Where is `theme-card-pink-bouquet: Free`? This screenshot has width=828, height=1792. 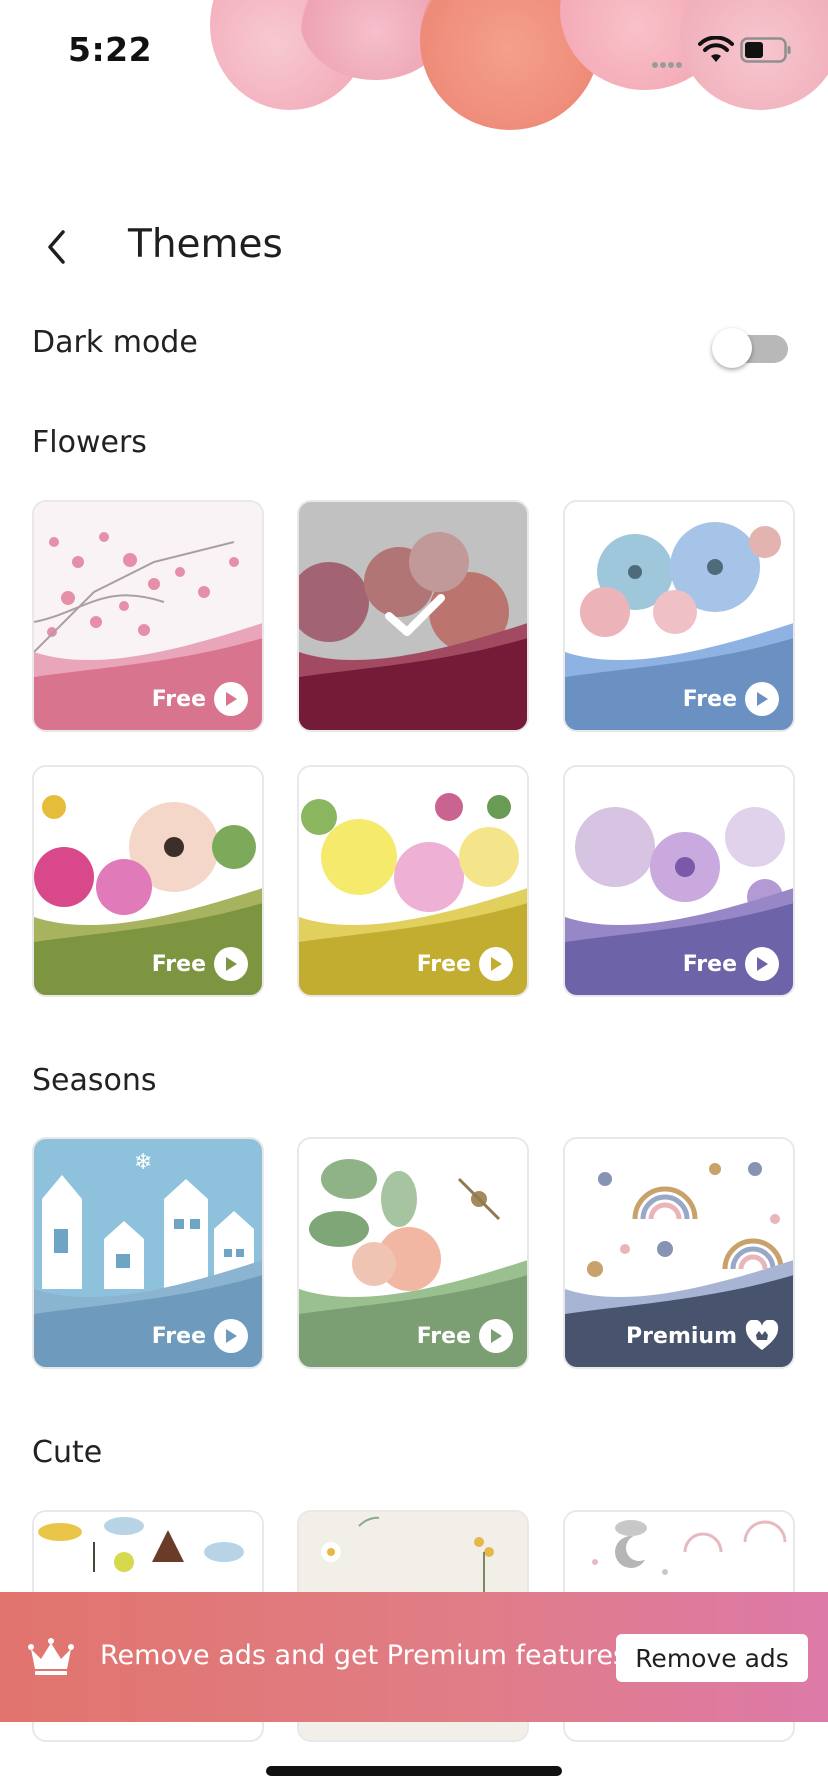
theme-card-pink-bouquet: Free is located at coordinates (148, 881).